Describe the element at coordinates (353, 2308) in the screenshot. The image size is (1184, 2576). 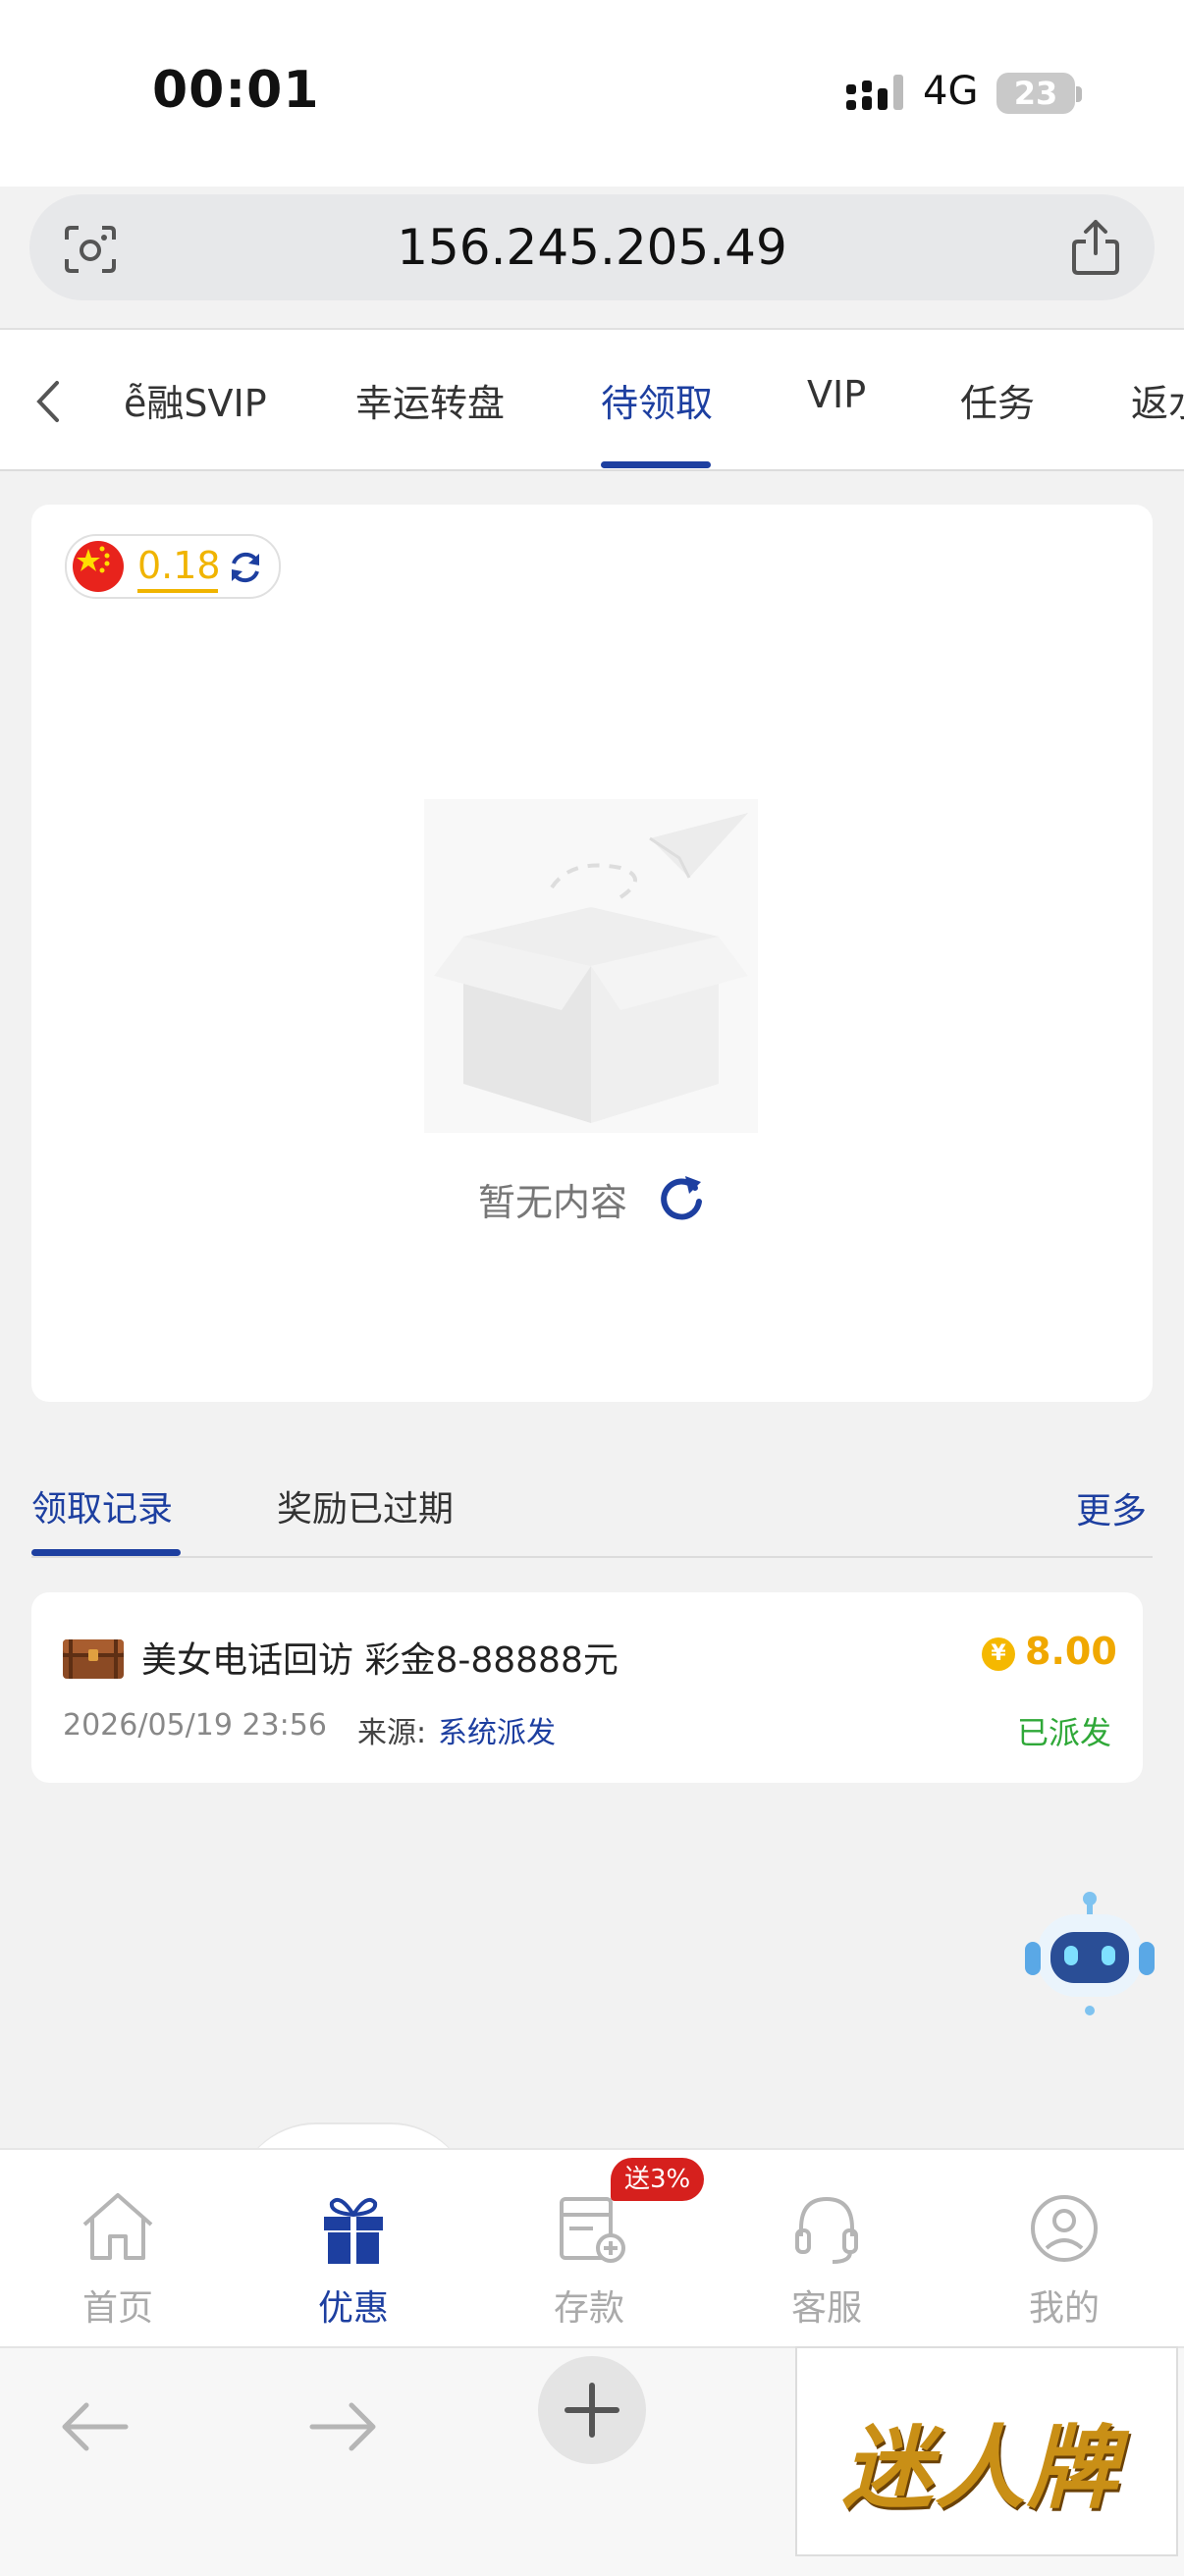
I see `nav-promotions-label: 优惠` at that location.